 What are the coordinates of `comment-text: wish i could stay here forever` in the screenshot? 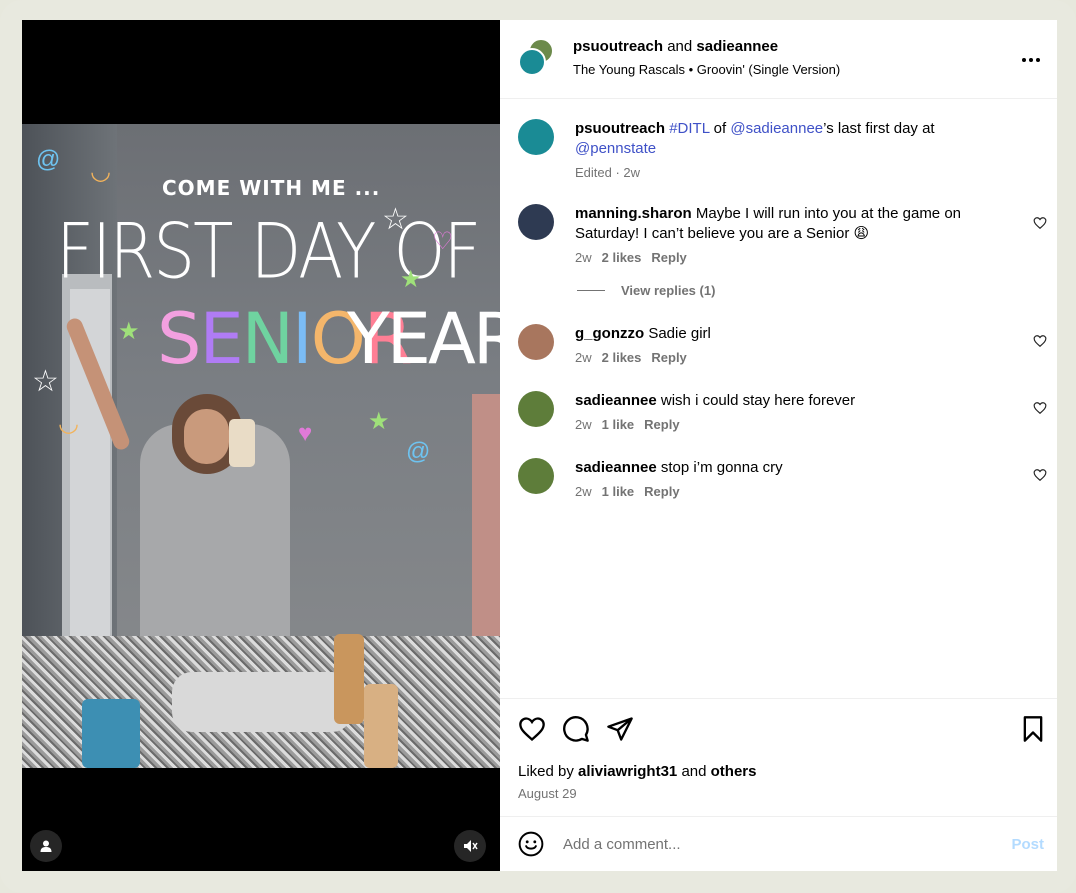 It's located at (758, 400).